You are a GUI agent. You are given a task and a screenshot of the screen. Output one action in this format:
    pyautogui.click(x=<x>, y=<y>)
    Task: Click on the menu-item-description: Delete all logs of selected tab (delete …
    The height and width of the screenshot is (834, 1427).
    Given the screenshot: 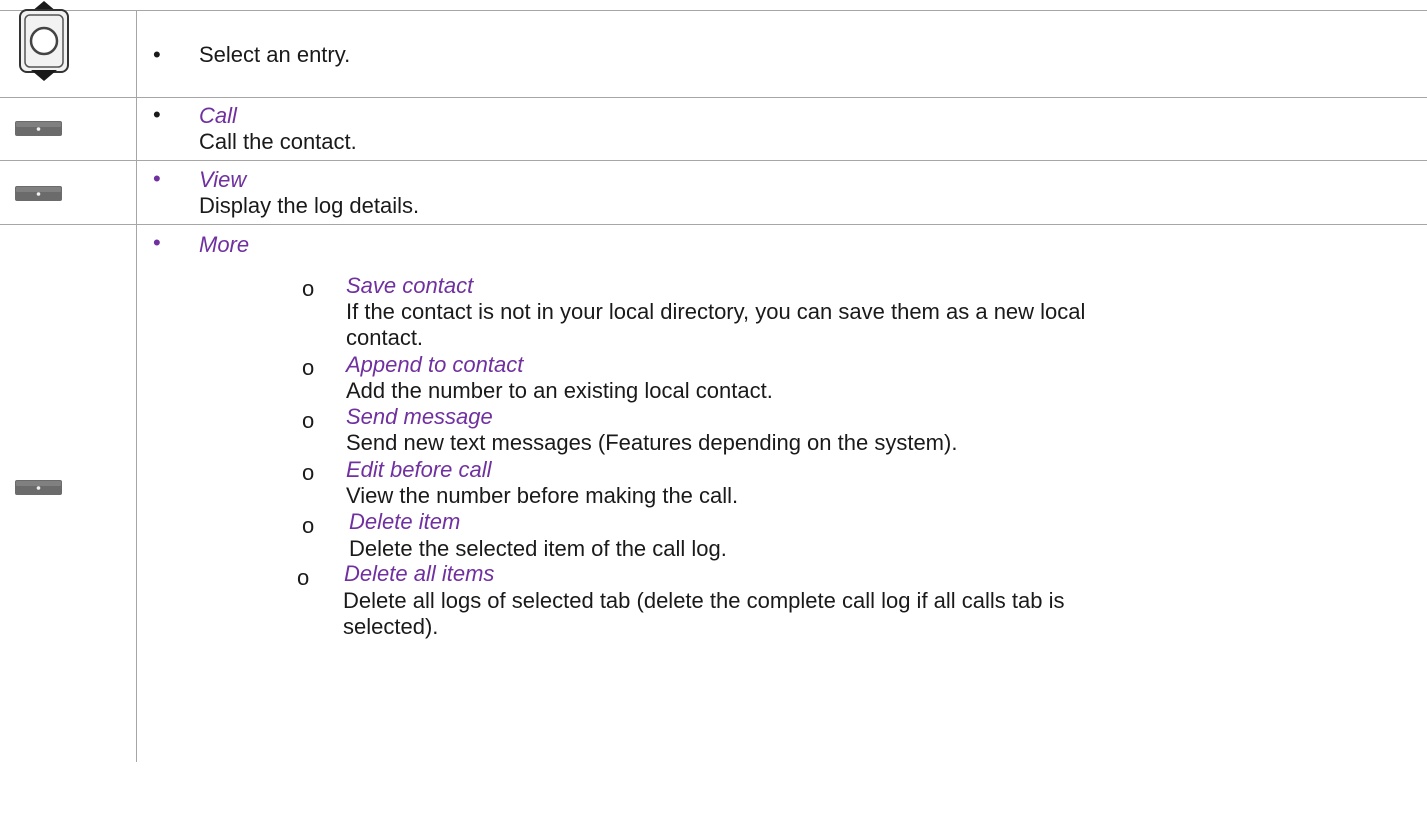 What is the action you would take?
    pyautogui.click(x=704, y=600)
    